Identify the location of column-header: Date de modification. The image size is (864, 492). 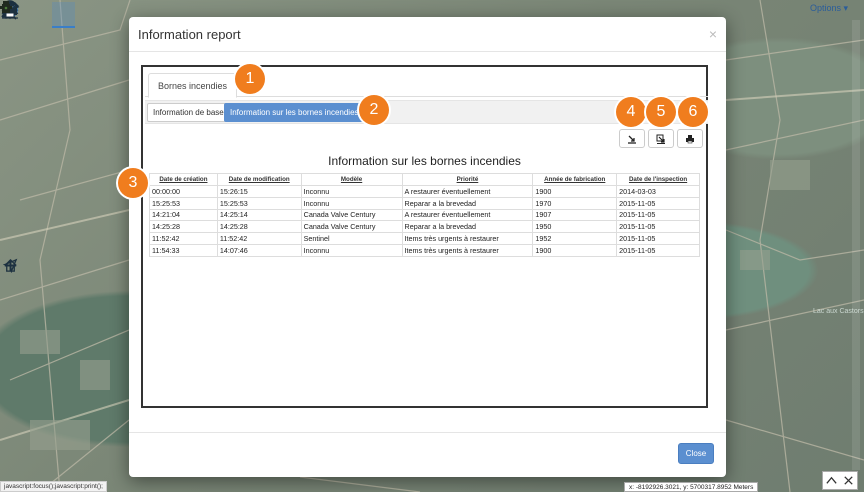
(259, 179).